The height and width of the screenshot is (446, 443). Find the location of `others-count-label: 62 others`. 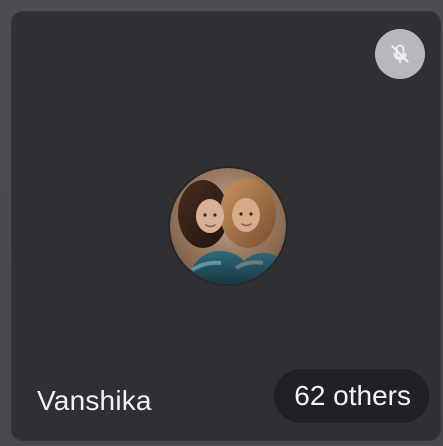

others-count-label: 62 others is located at coordinates (352, 395).